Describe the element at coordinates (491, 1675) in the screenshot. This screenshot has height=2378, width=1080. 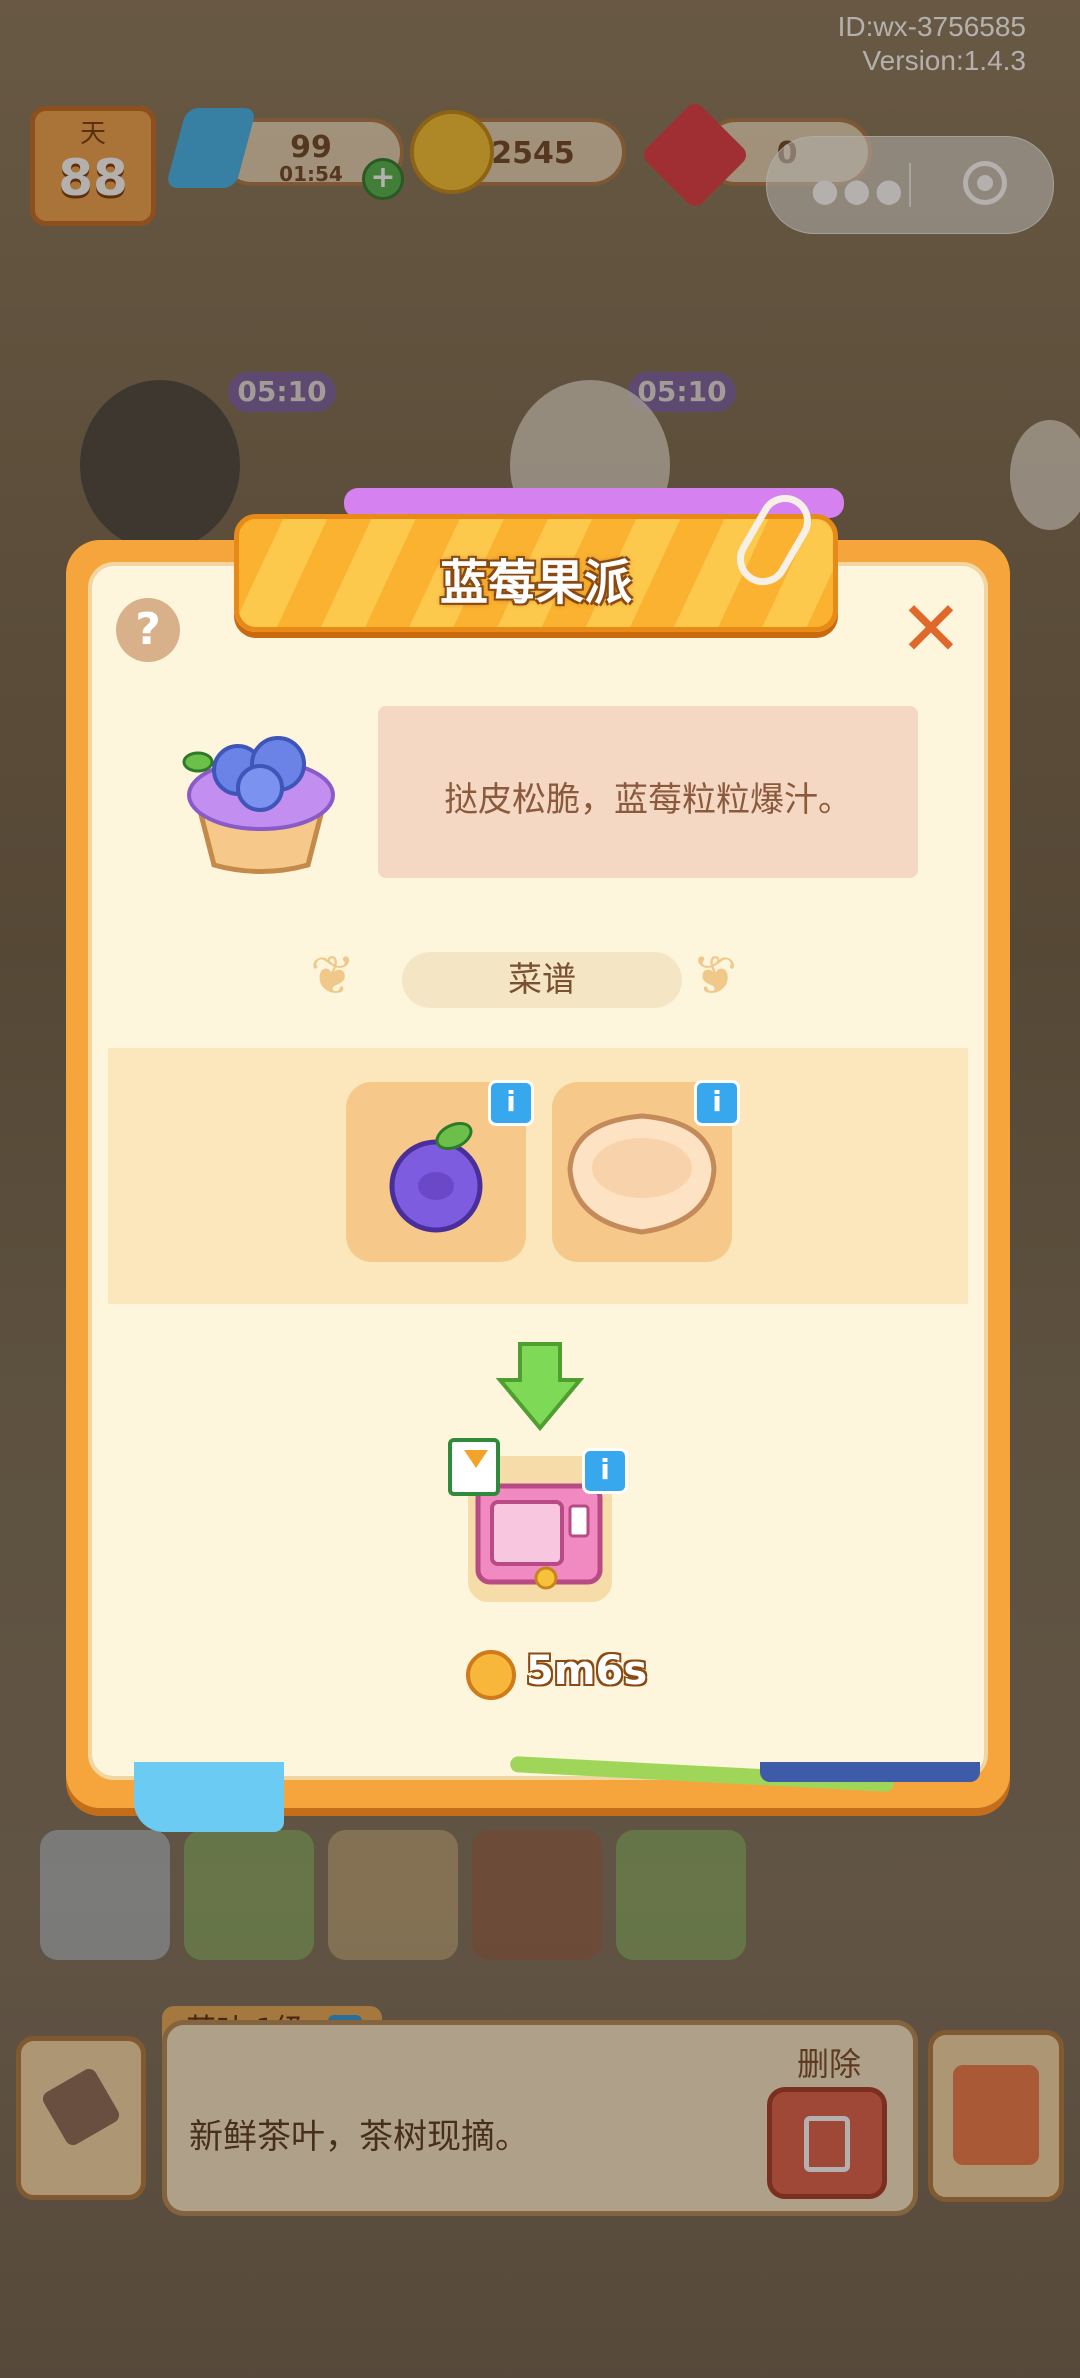
I see `stopwatch-icon` at that location.